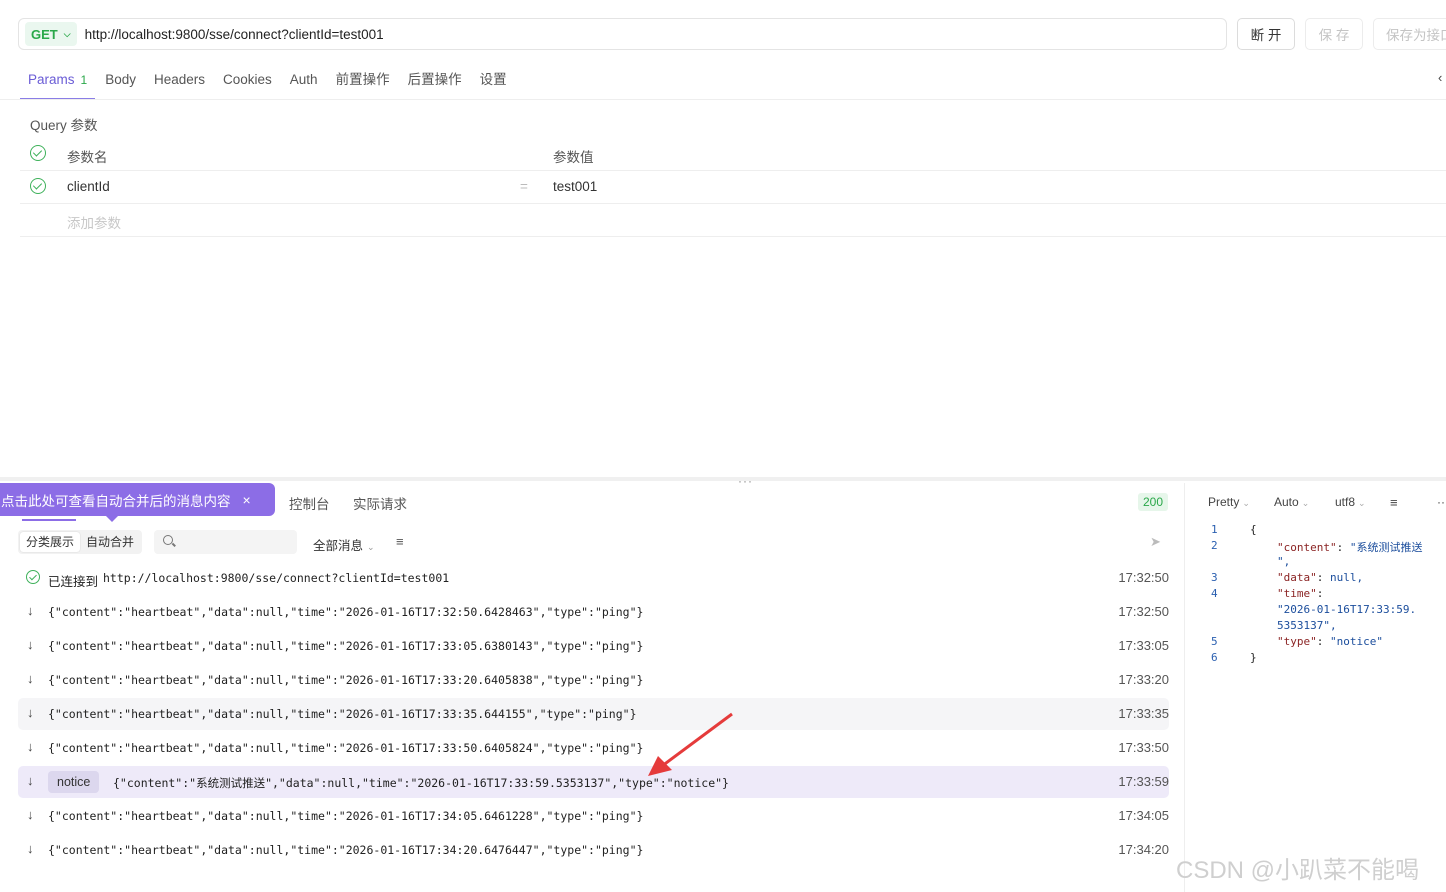 This screenshot has height=892, width=1446. What do you see at coordinates (38, 153) in the screenshot?
I see `select-all-checkbox` at bounding box center [38, 153].